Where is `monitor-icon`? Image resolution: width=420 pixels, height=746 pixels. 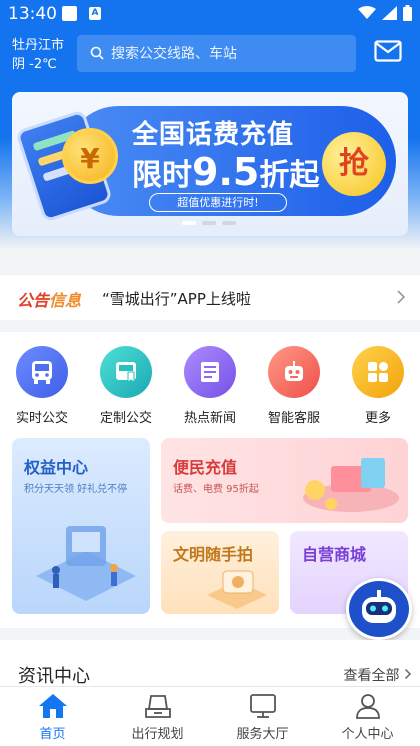
monitor-icon is located at coordinates (262, 706).